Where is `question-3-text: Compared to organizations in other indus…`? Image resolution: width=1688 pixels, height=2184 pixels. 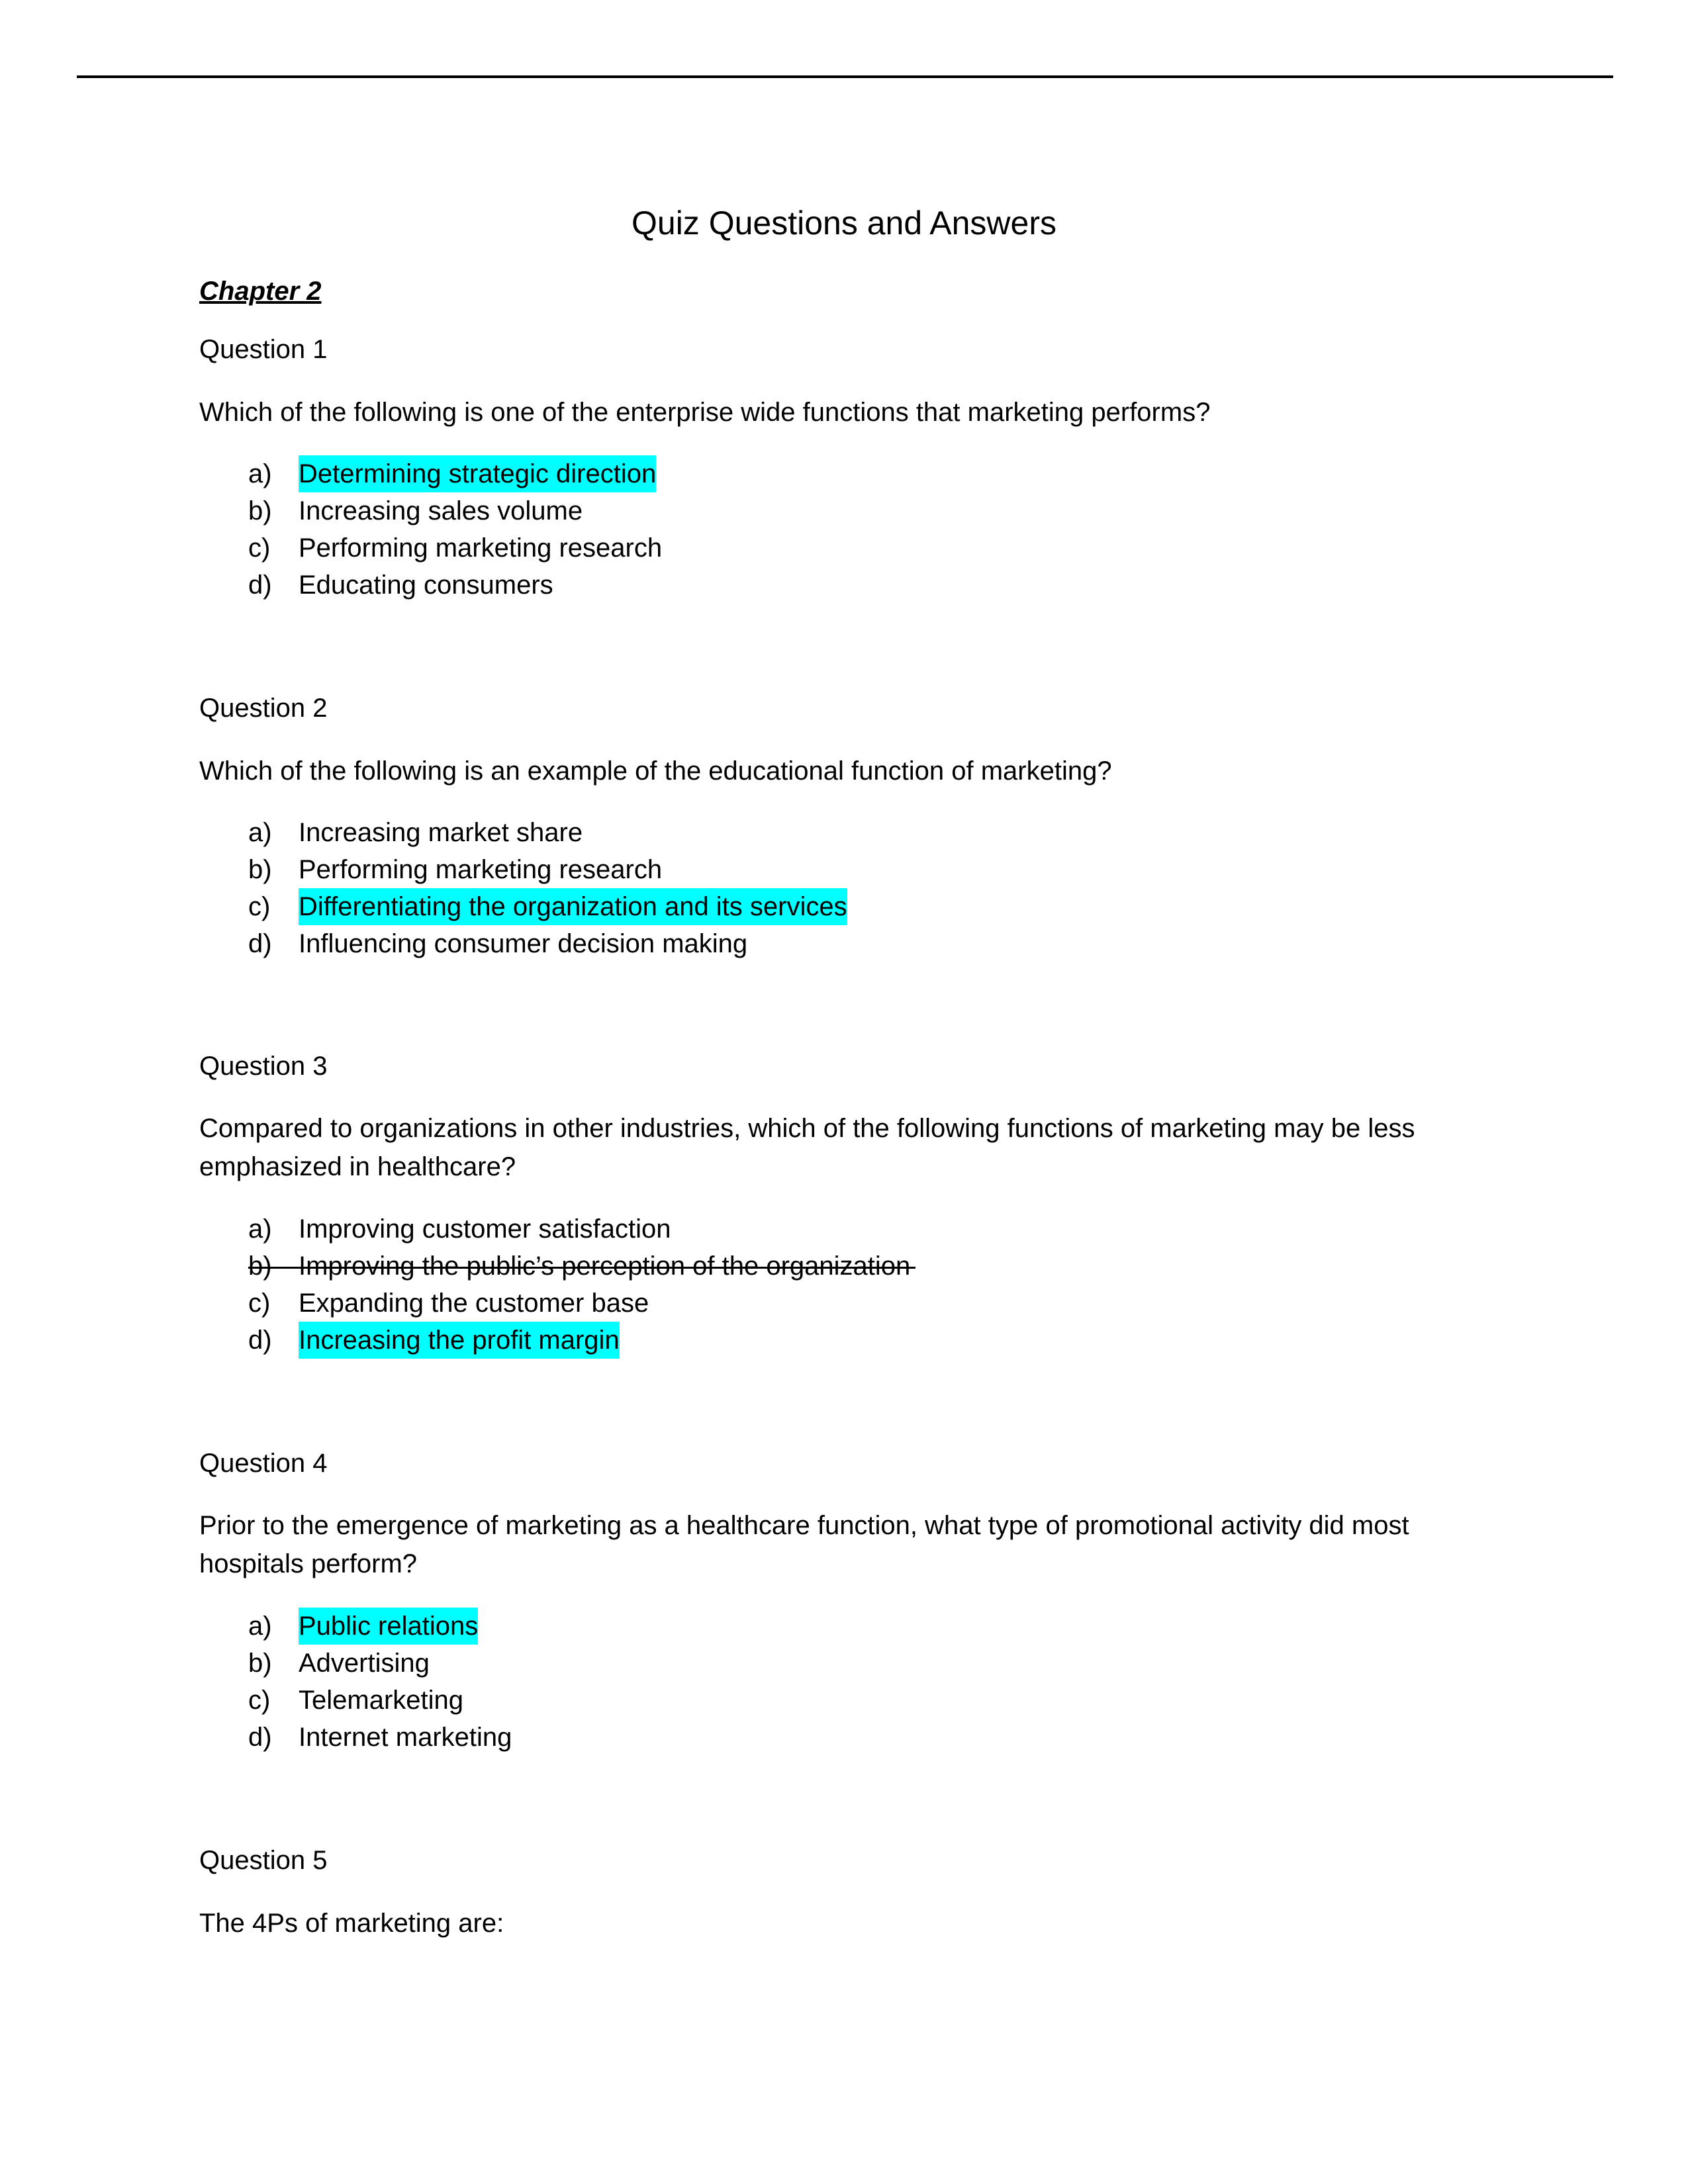
question-3-text: Compared to organizations in other indus… is located at coordinates (807, 1147).